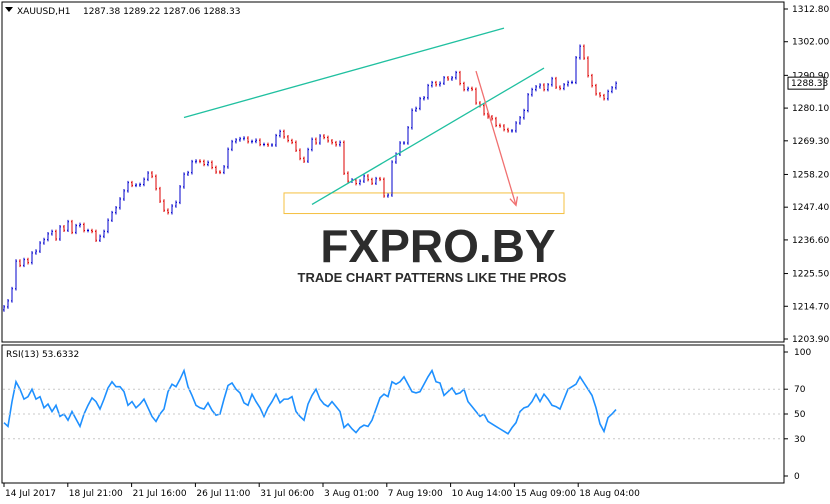  Describe the element at coordinates (42, 355) in the screenshot. I see `rsi-label: RSI(13) 53.6332` at that location.